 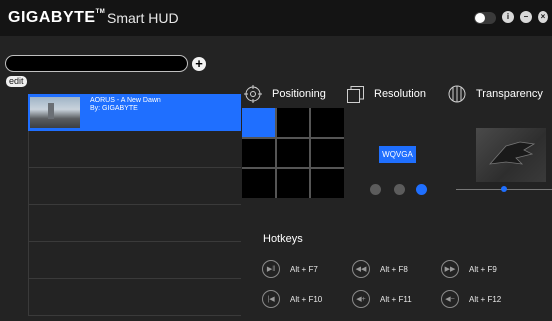 I want to click on positioning-grid, so click(x=293, y=153).